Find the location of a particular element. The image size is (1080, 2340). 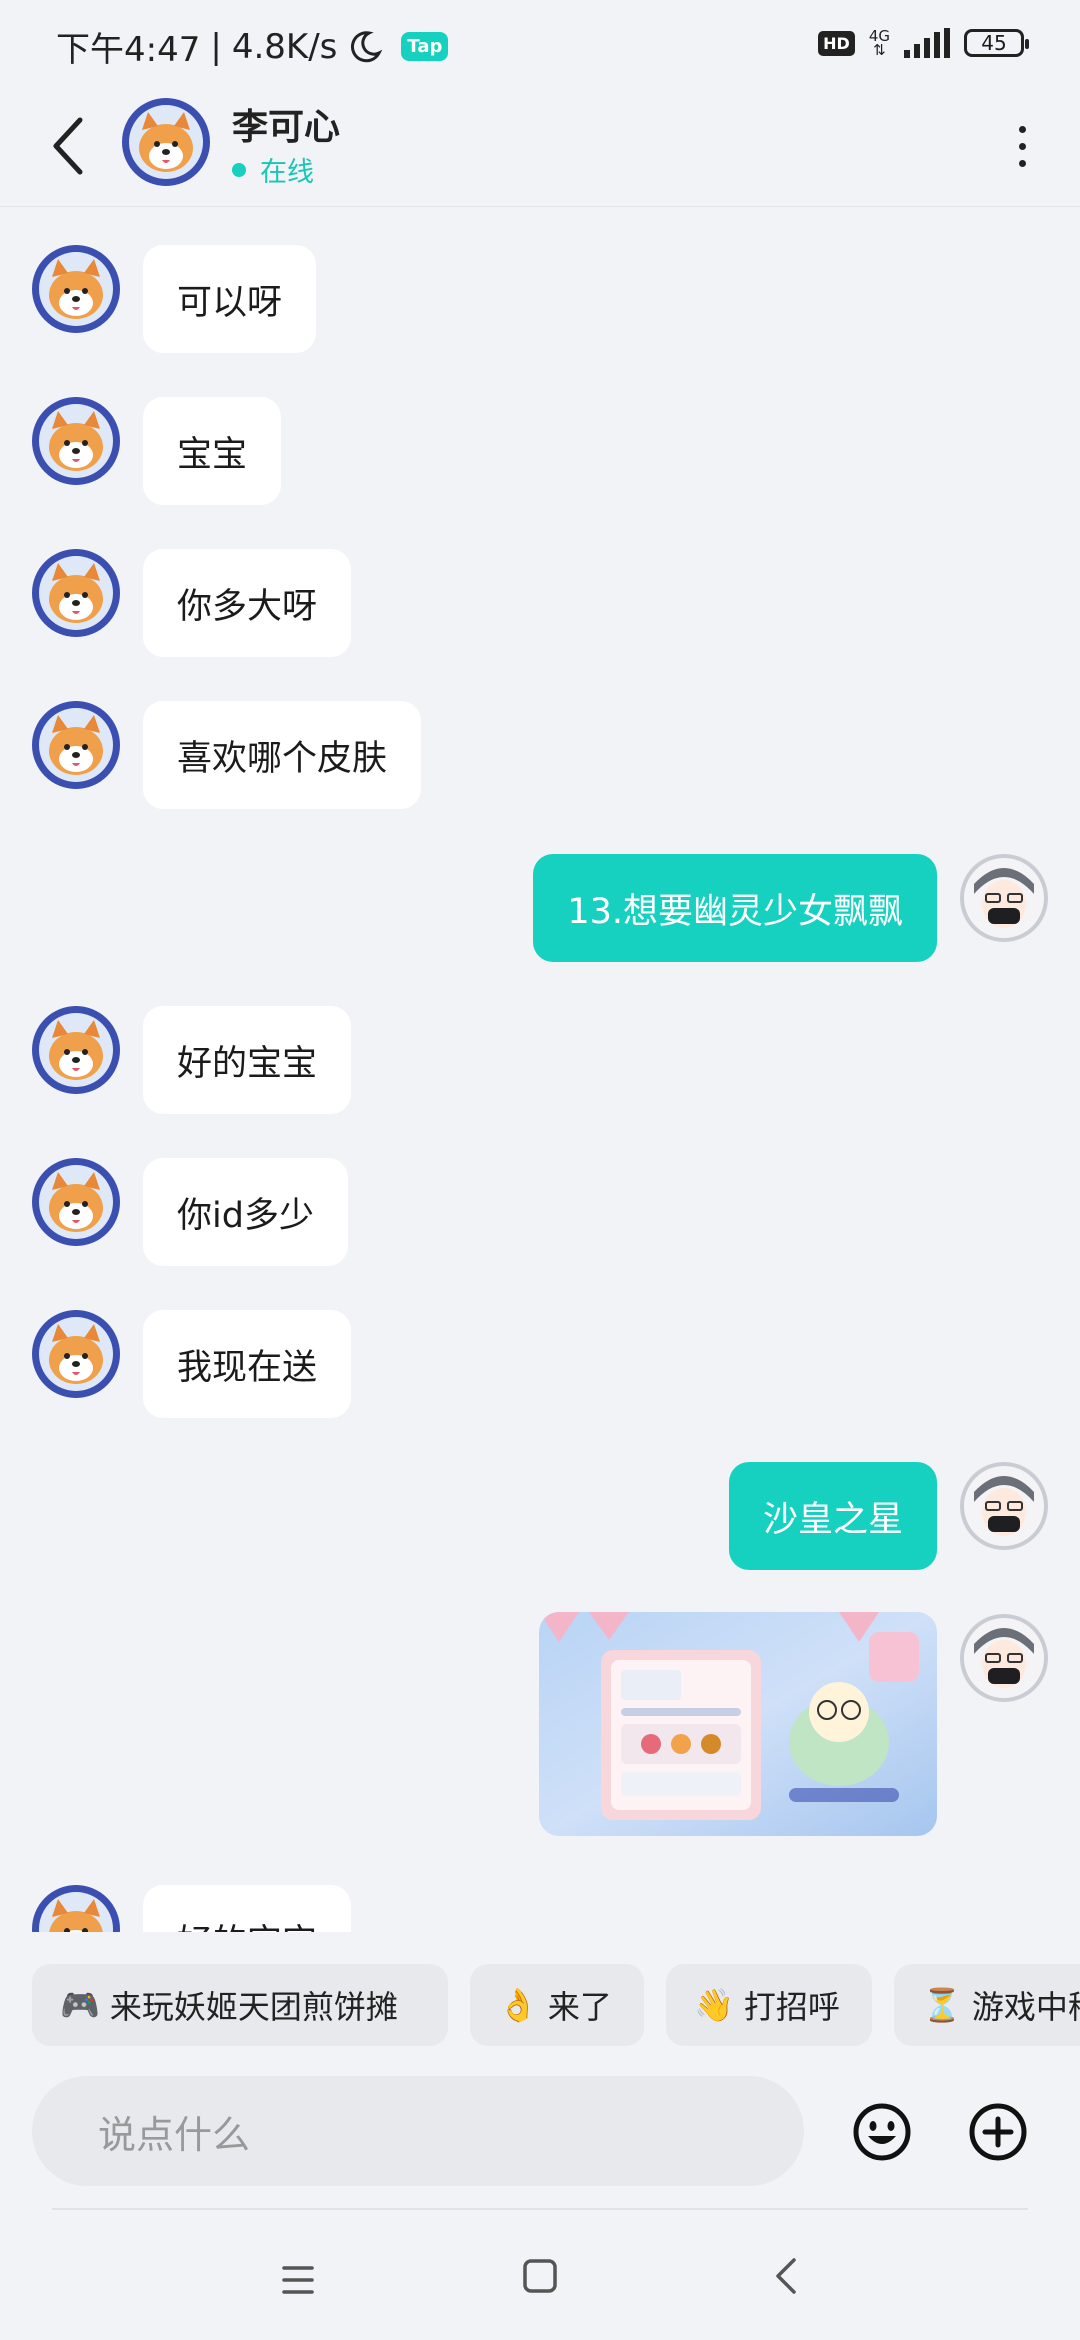

message-bubble: 喜欢哪个皮肤 is located at coordinates (282, 755).